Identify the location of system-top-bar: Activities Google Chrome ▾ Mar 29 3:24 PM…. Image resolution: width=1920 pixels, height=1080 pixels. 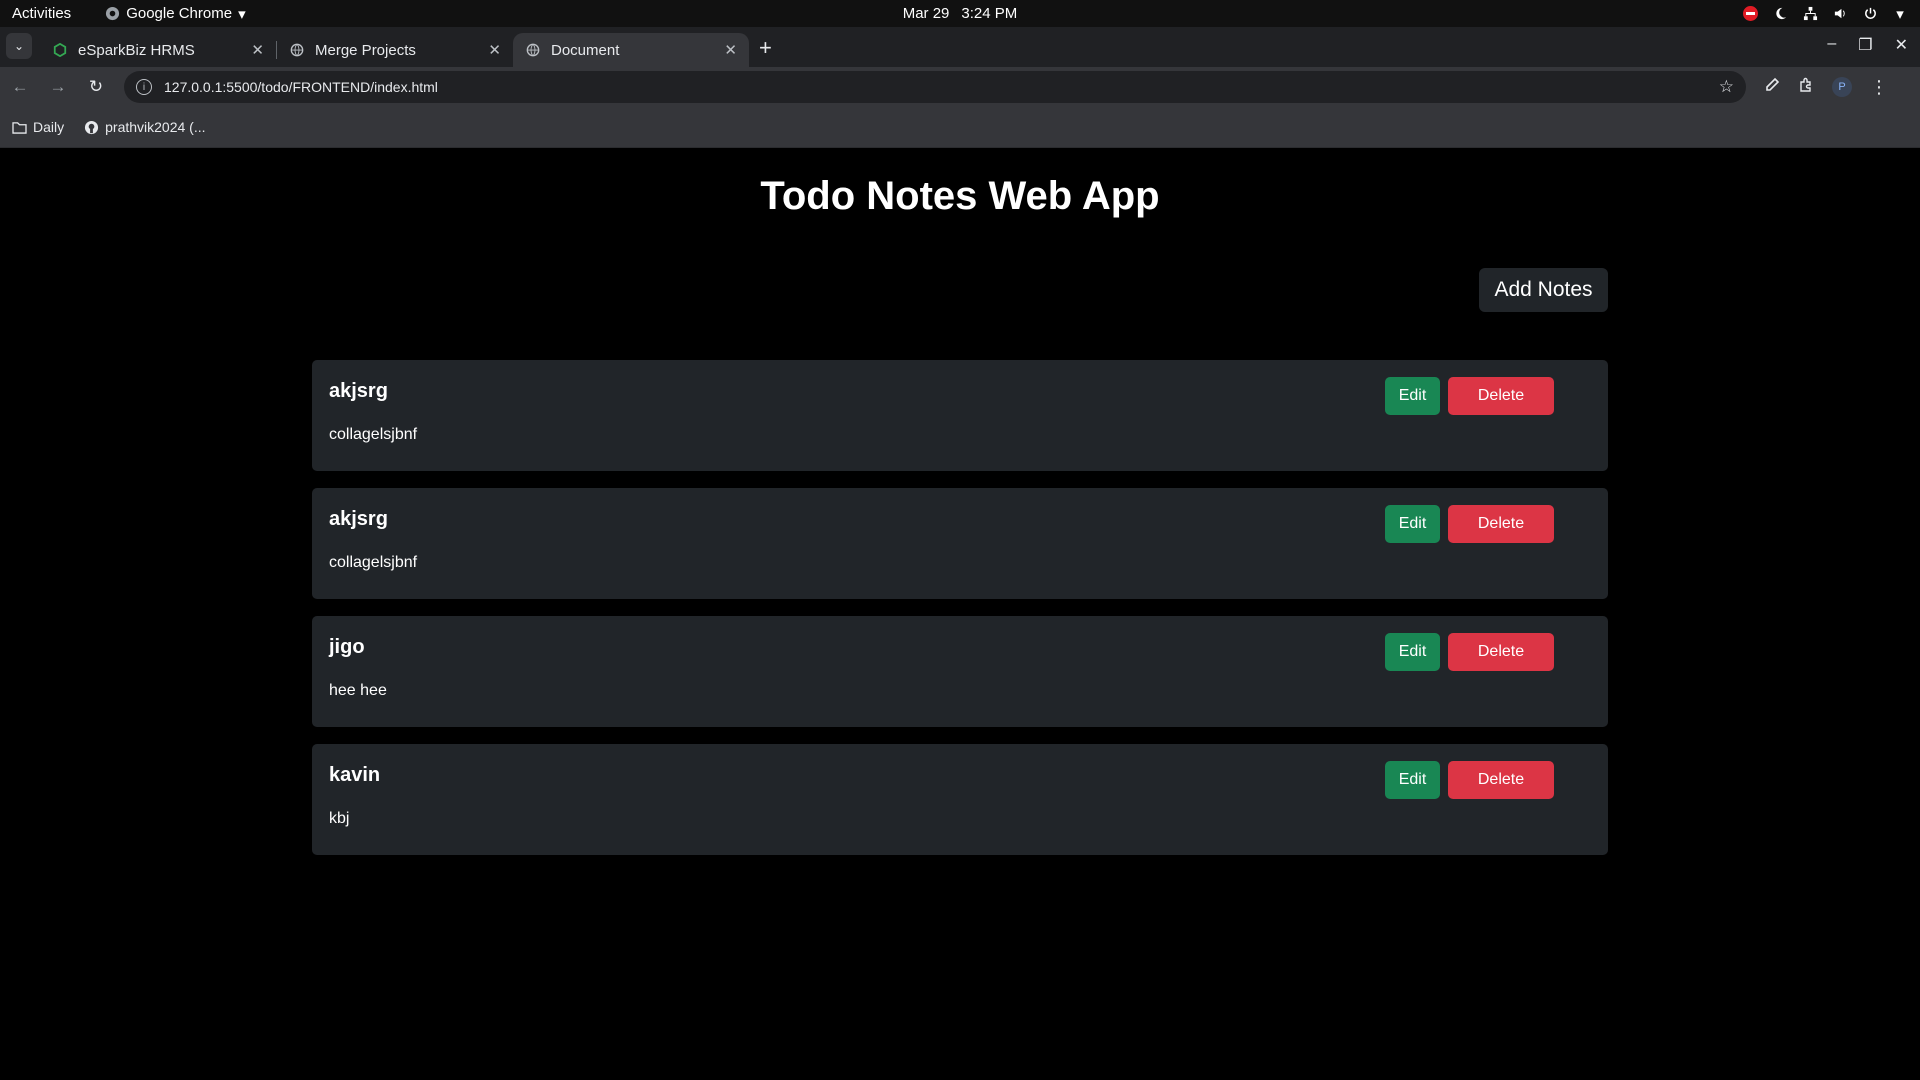
(960, 13).